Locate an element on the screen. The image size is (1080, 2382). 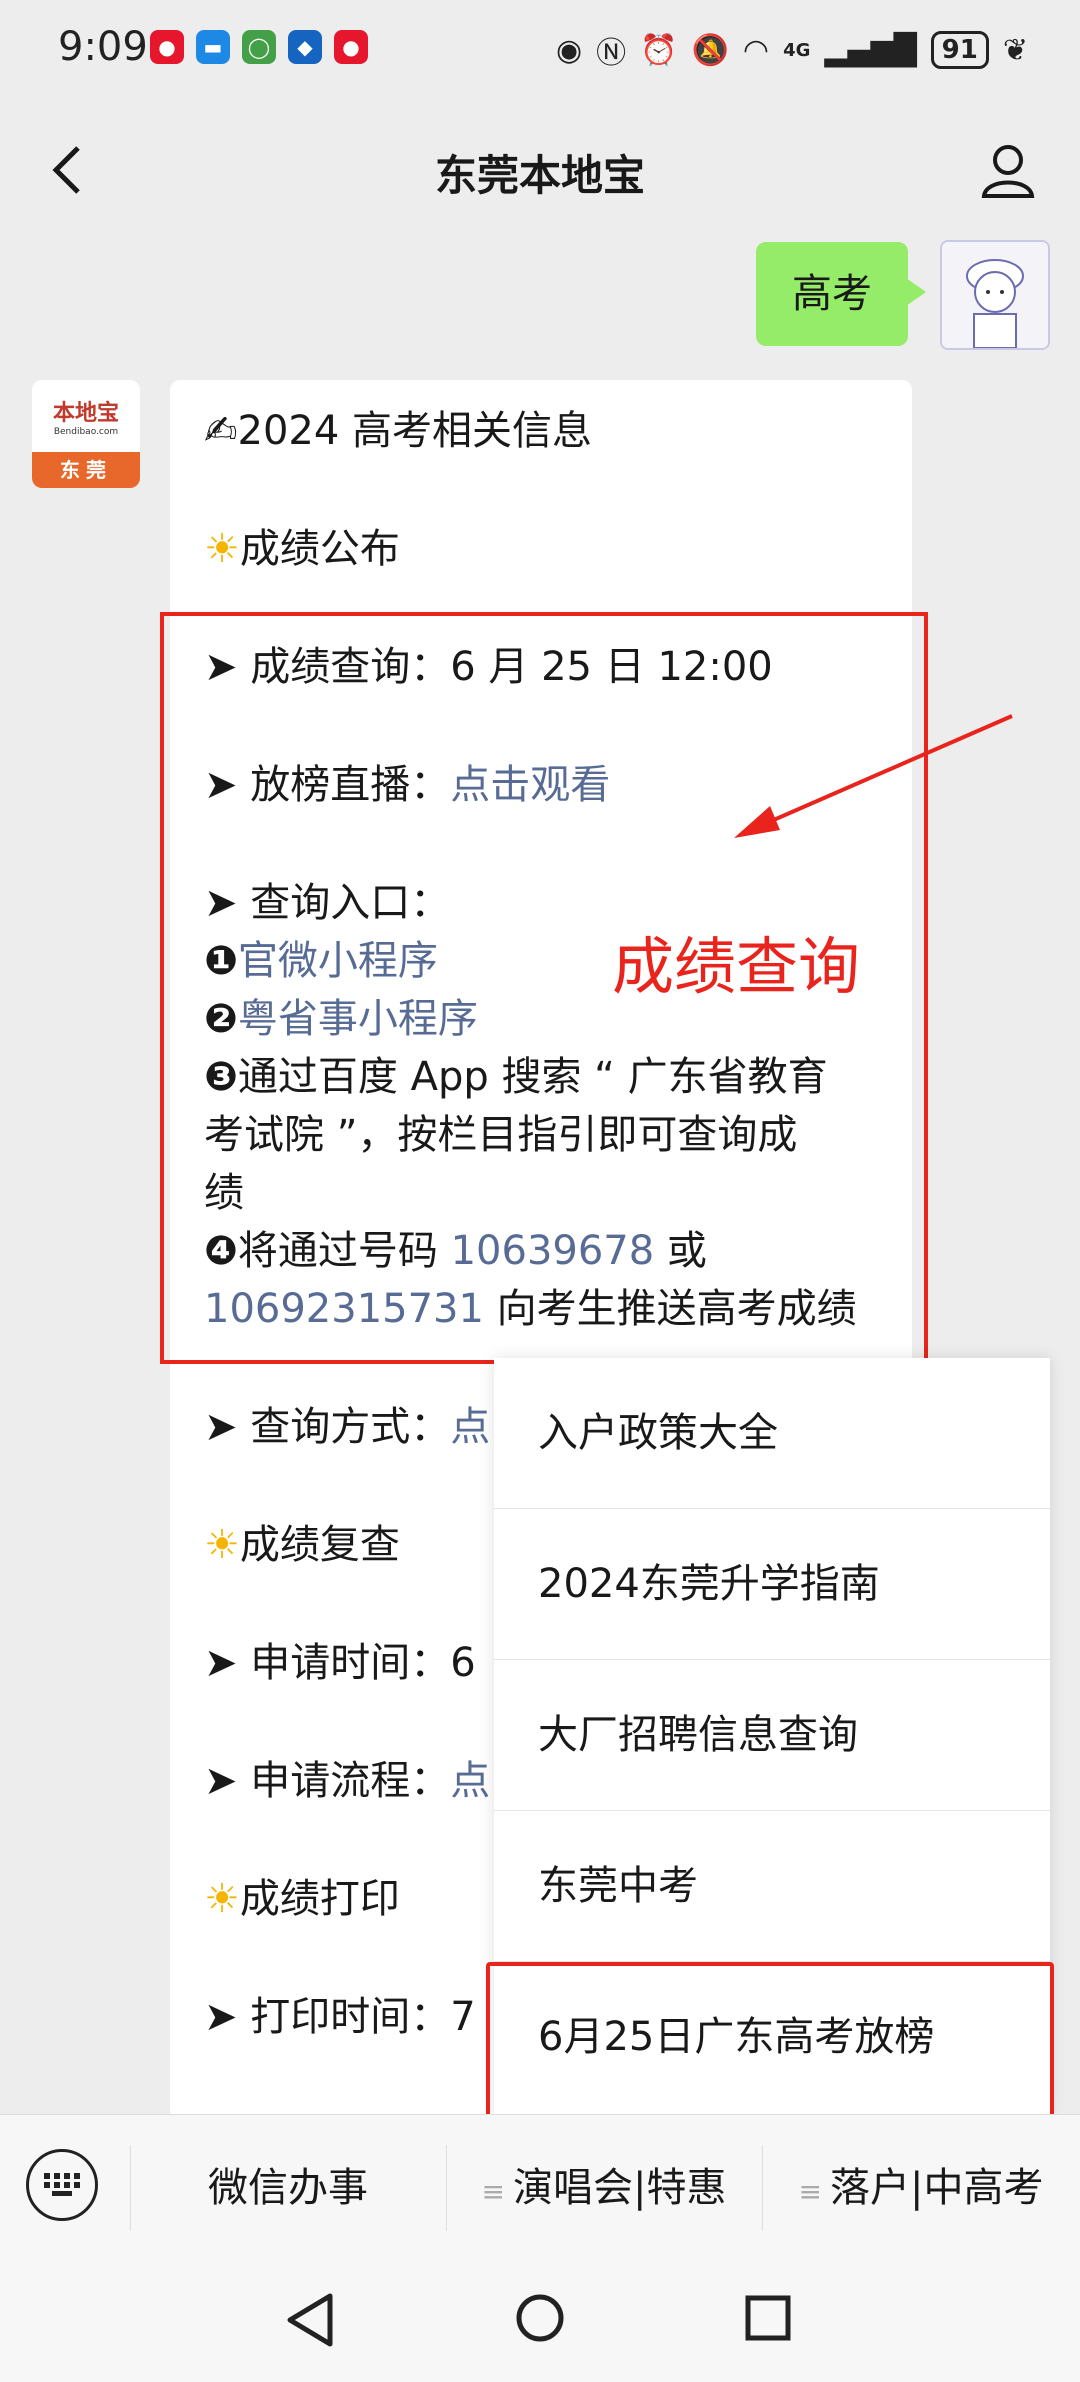
avatar-city: 东莞 is located at coordinates (86, 470).